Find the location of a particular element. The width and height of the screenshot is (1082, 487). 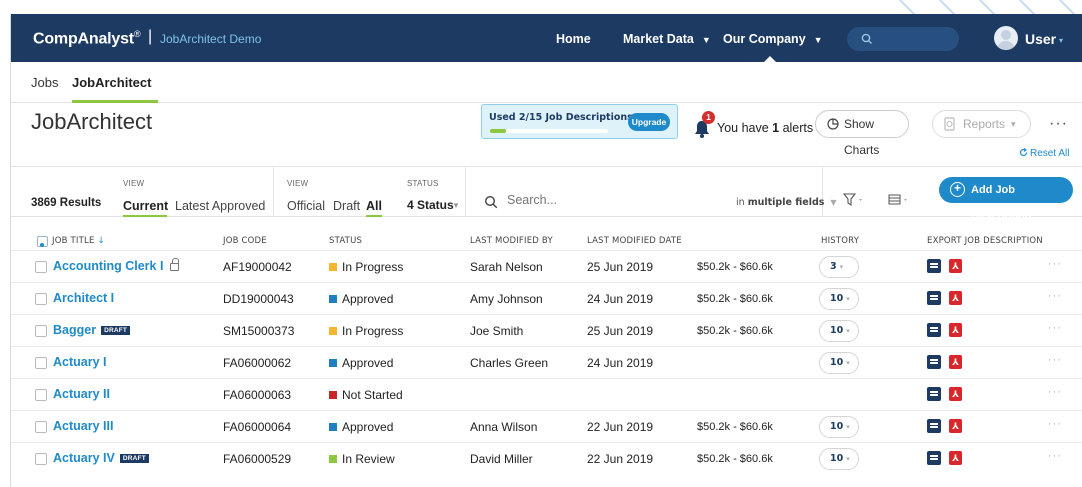

column-header-status: STATUS is located at coordinates (345, 241).